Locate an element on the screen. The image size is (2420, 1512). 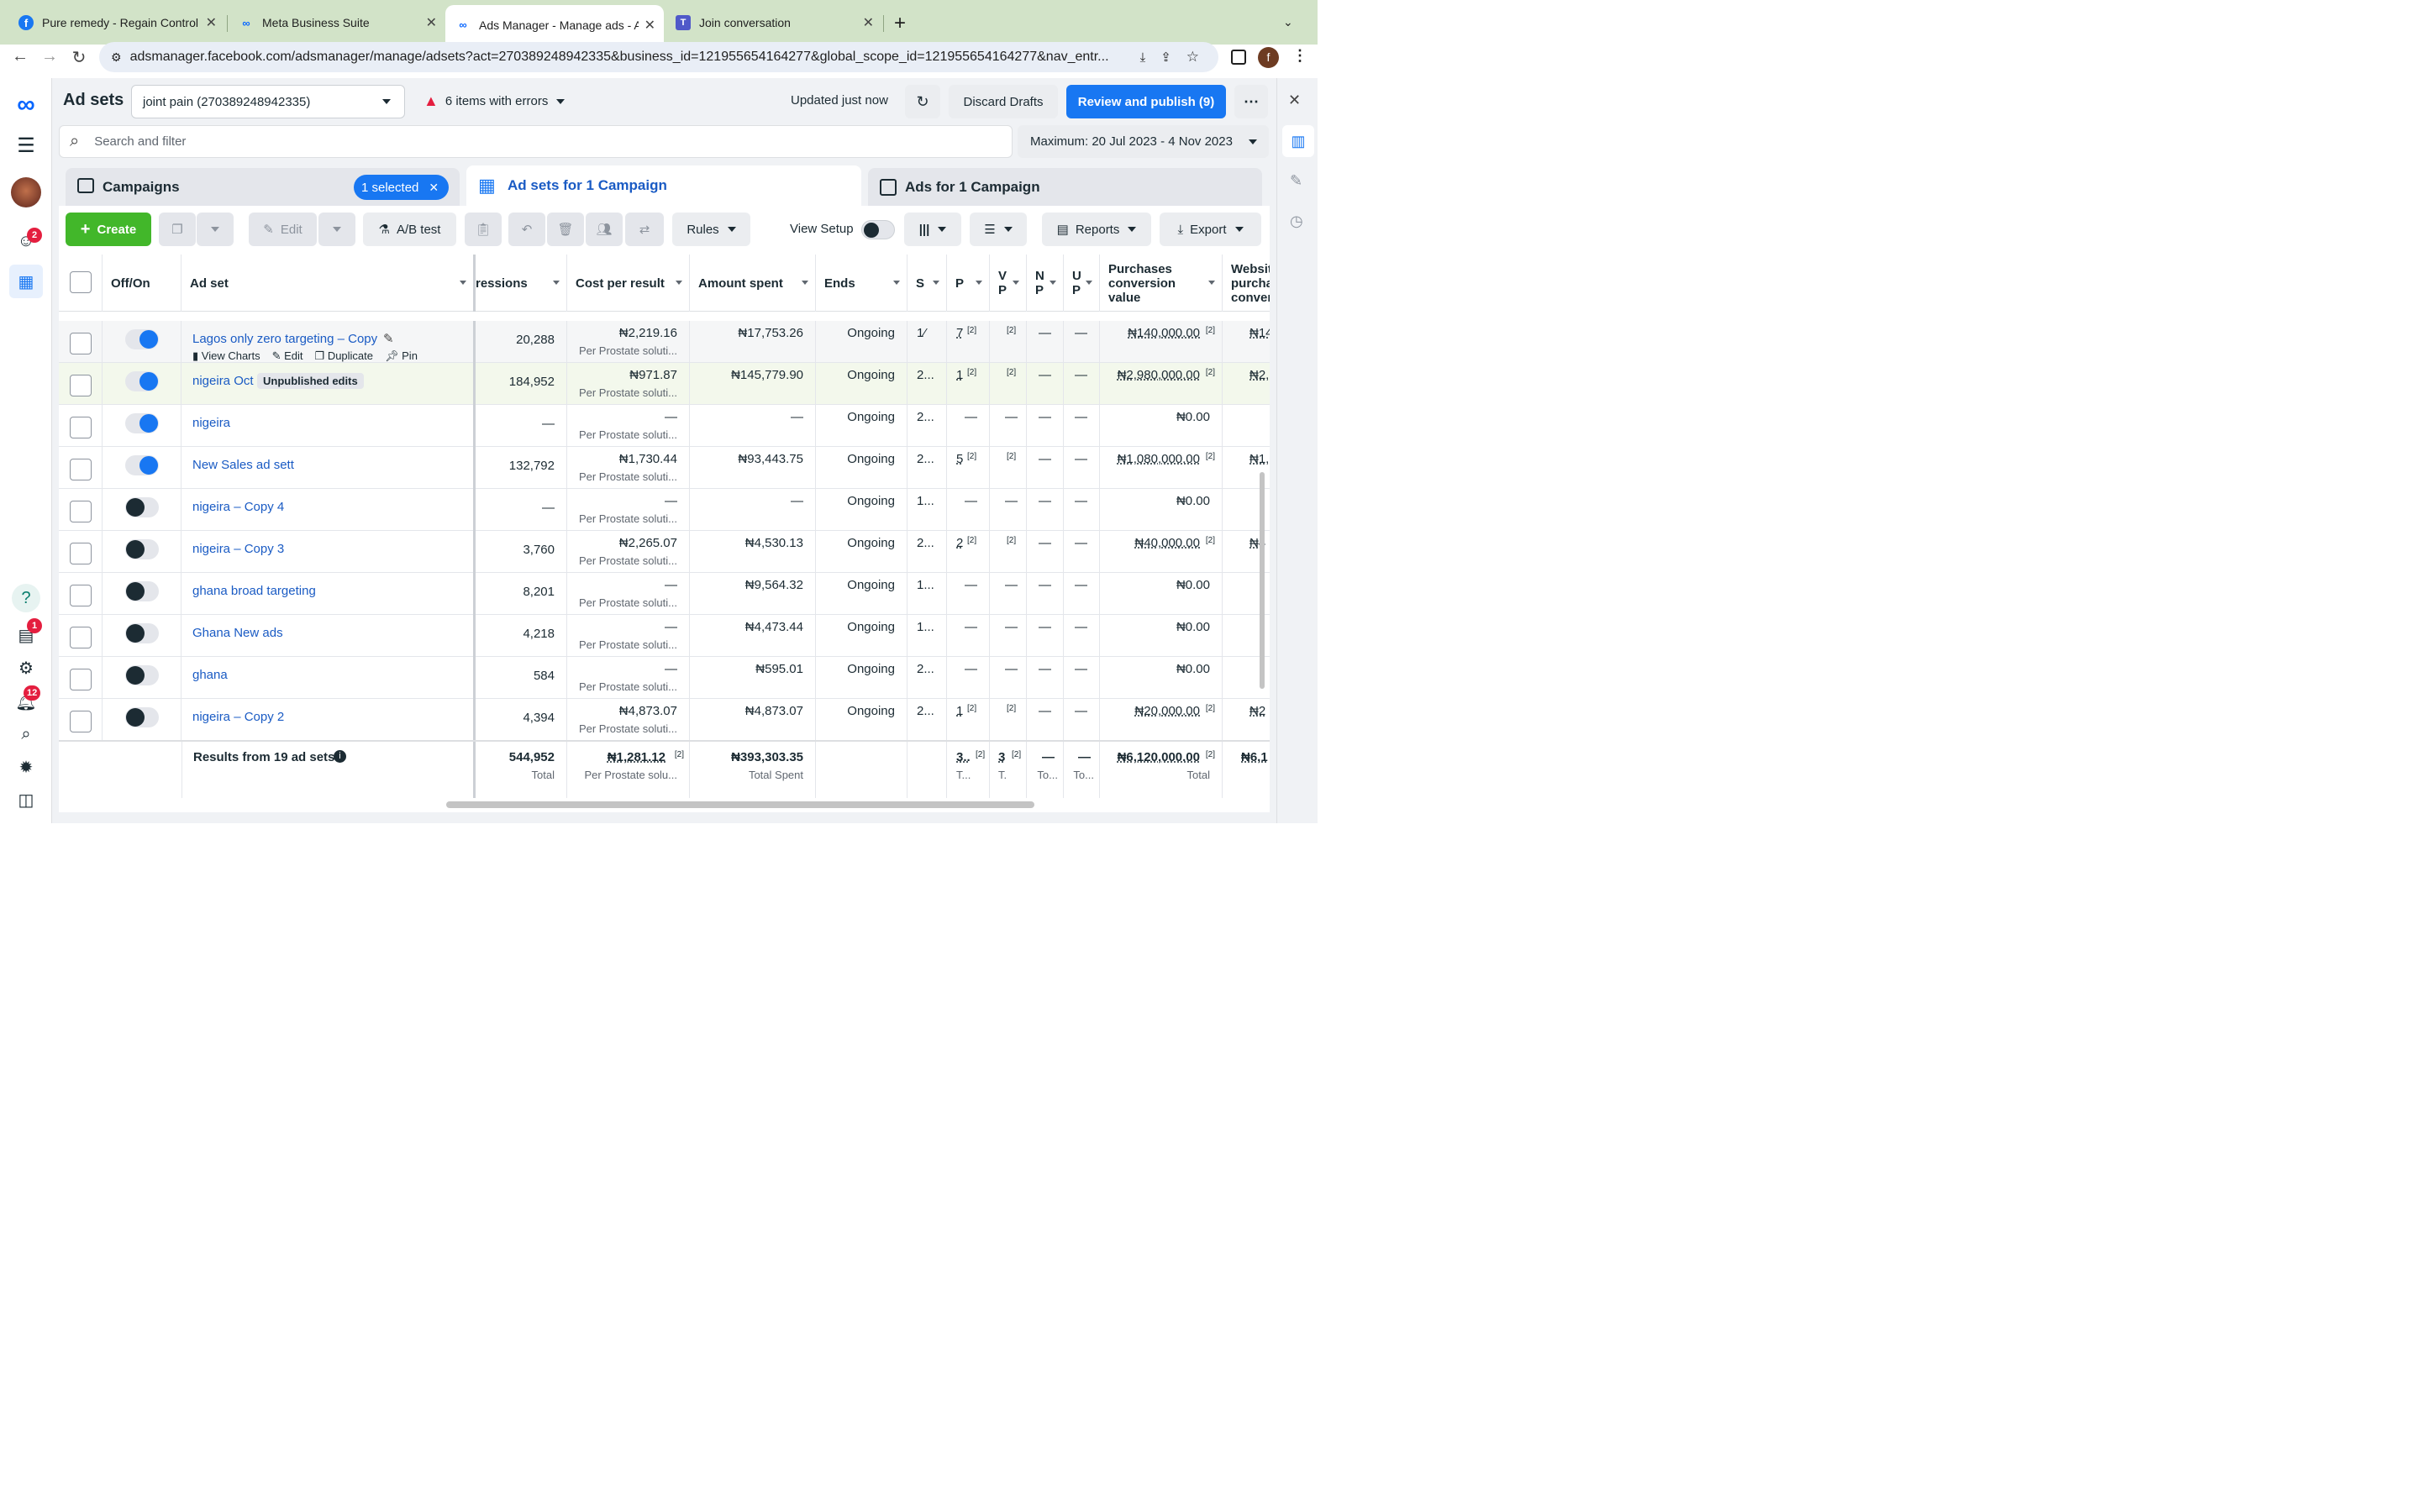
pin-link: 📌︎ Pin is located at coordinates (401, 356).